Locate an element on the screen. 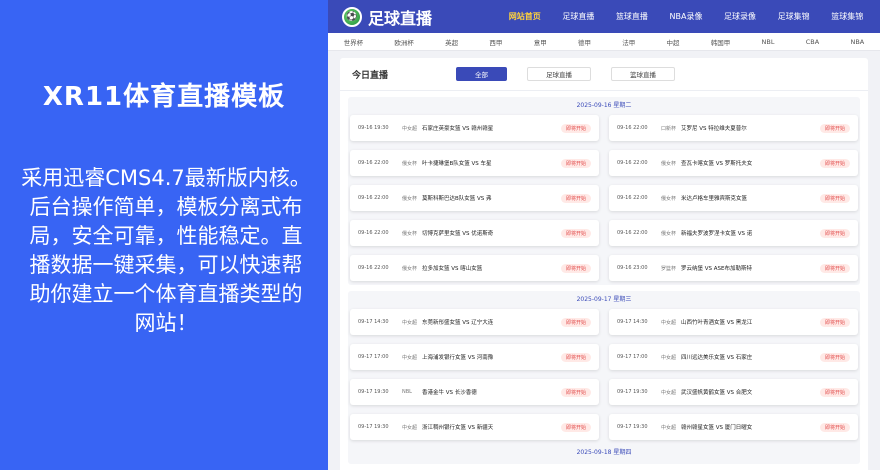 The image size is (880, 470). match-card: 09-16 23:00 罗篮杯 罗云纳堡 VS ASE布加勒斯特 即将开始 is located at coordinates (733, 268).